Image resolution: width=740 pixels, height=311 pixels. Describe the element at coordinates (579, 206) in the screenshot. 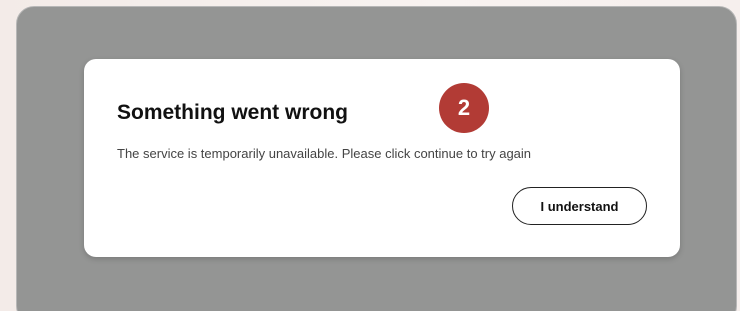

I see `i-understand-button: I understand` at that location.